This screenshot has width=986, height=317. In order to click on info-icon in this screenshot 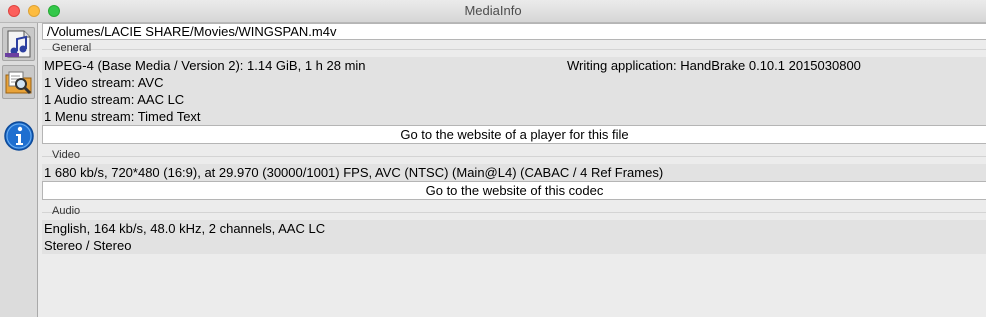, I will do `click(19, 136)`.